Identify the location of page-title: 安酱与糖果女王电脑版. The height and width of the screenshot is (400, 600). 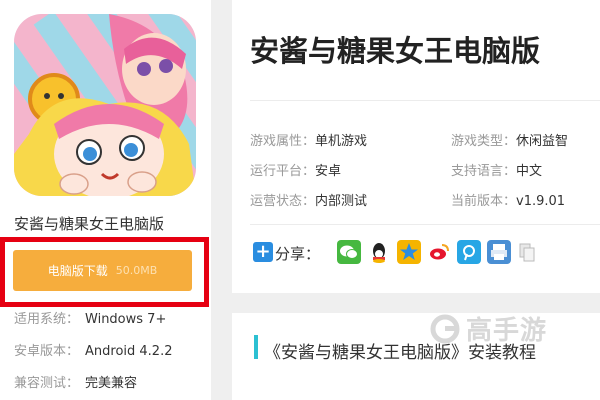
(395, 51).